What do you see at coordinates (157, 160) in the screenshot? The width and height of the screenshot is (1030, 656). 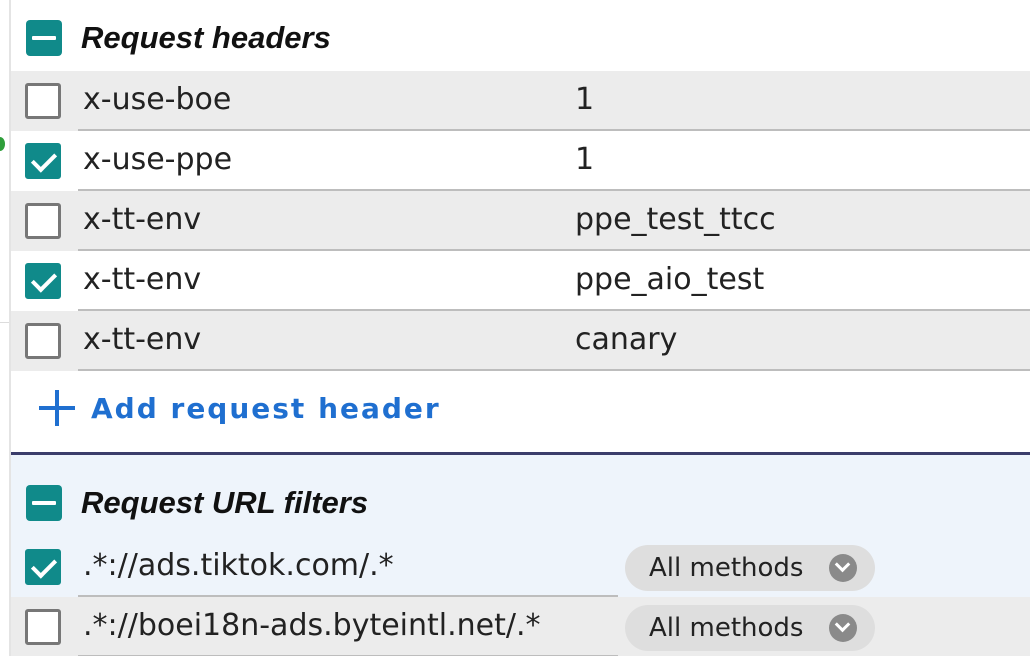 I see `header-name-field: x-use-ppe` at bounding box center [157, 160].